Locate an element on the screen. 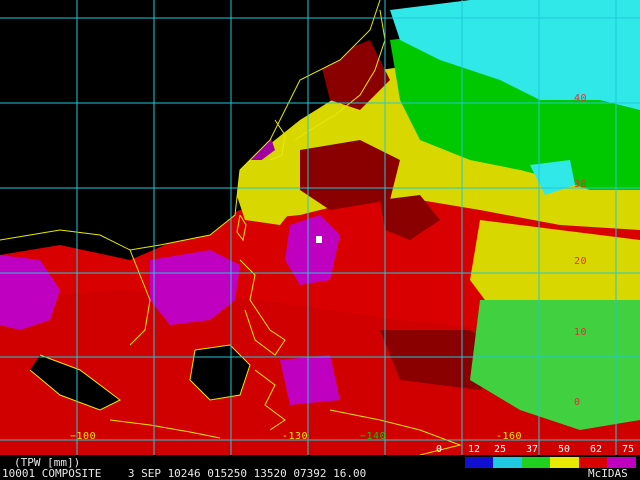 This screenshot has height=480, width=640. lon-label-100-value: 100 is located at coordinates (86, 436).